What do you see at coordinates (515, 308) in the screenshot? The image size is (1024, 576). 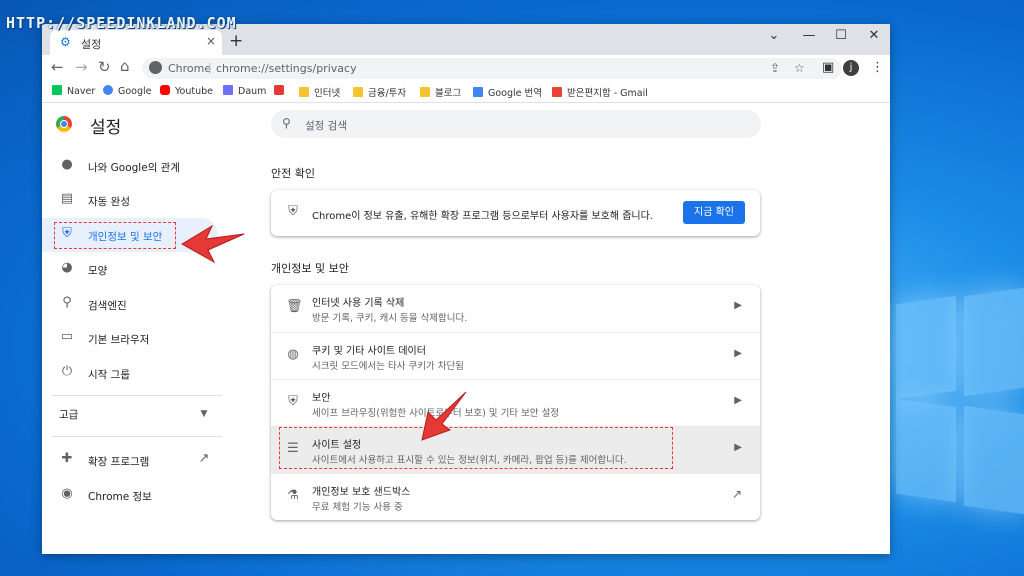 I see `row-clear-browsing-data: 🗑 인터넷 사용 기록 삭제 방문 기록, 쿠키, 캐시 등을 삭제합니다. ▶` at bounding box center [515, 308].